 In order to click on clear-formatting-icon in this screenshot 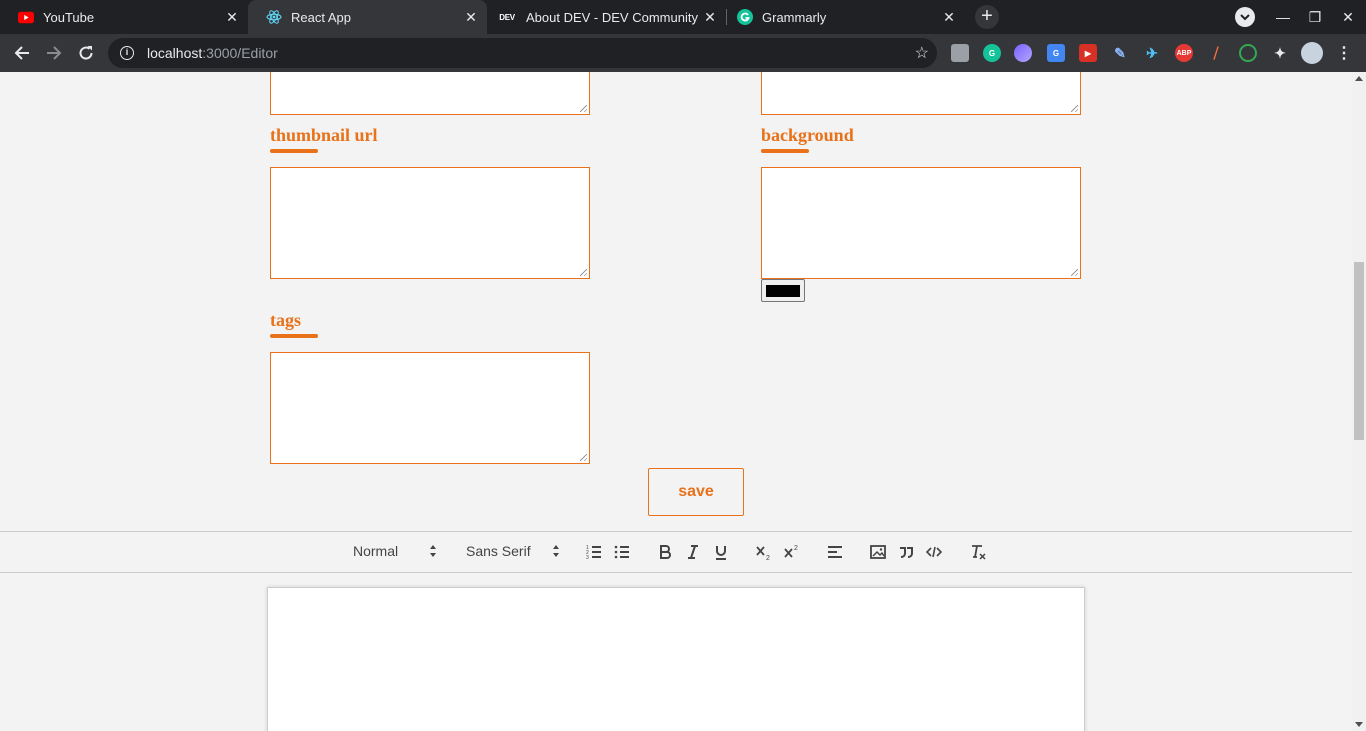, I will do `click(978, 552)`.